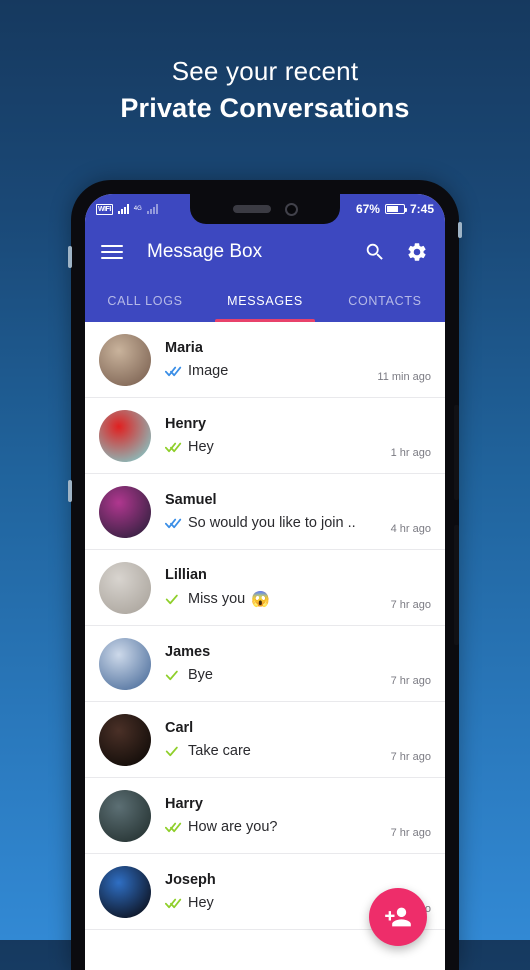 The width and height of the screenshot is (530, 970). I want to click on message-row-body: Joseph Hey, so click(274, 891).